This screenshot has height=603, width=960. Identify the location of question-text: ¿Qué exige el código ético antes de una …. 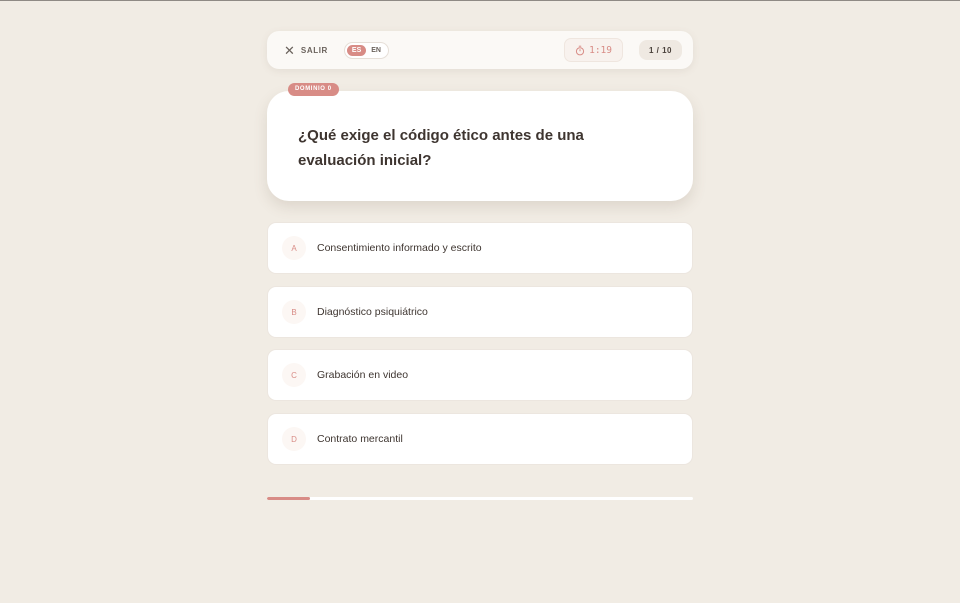
(441, 148).